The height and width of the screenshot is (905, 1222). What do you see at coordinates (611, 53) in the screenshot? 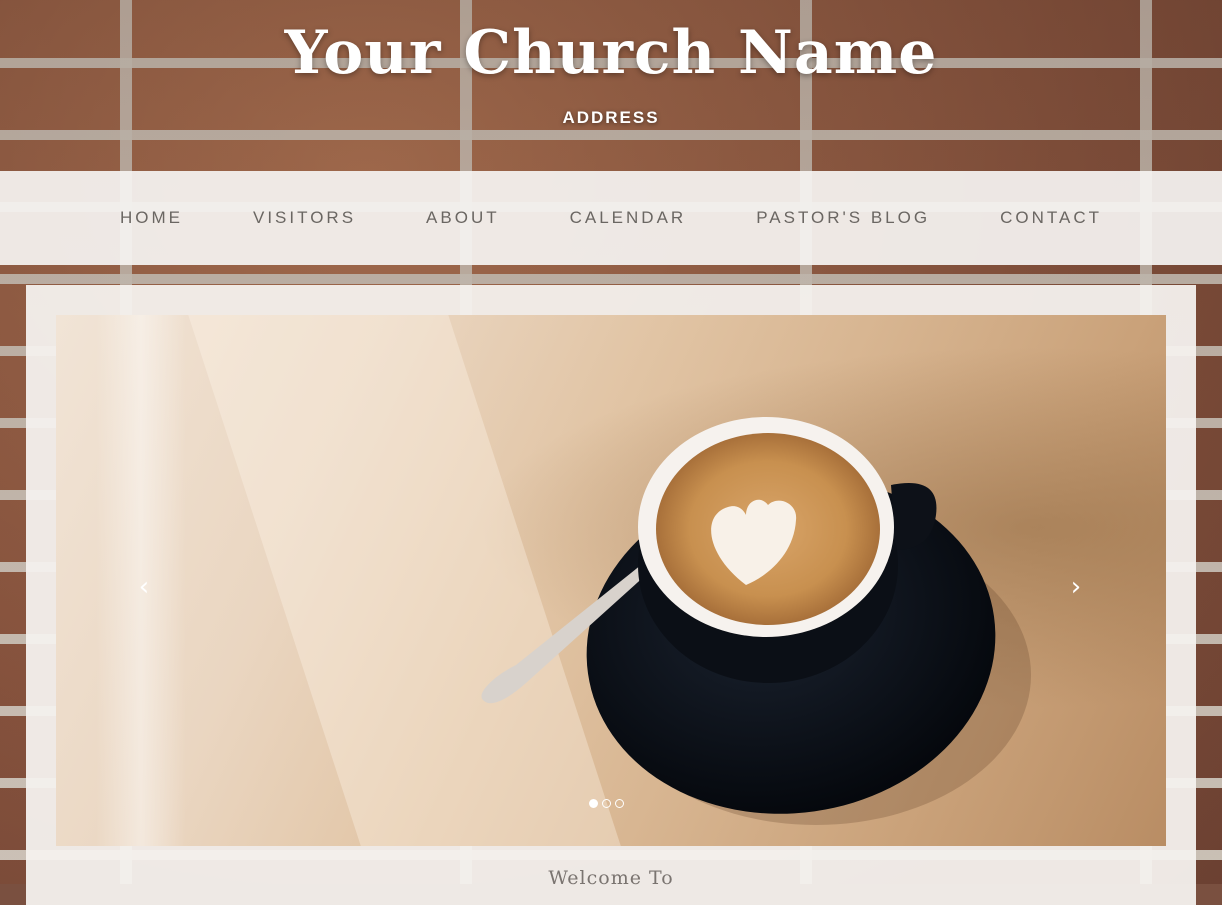
I see `site-title: Your Church Name` at bounding box center [611, 53].